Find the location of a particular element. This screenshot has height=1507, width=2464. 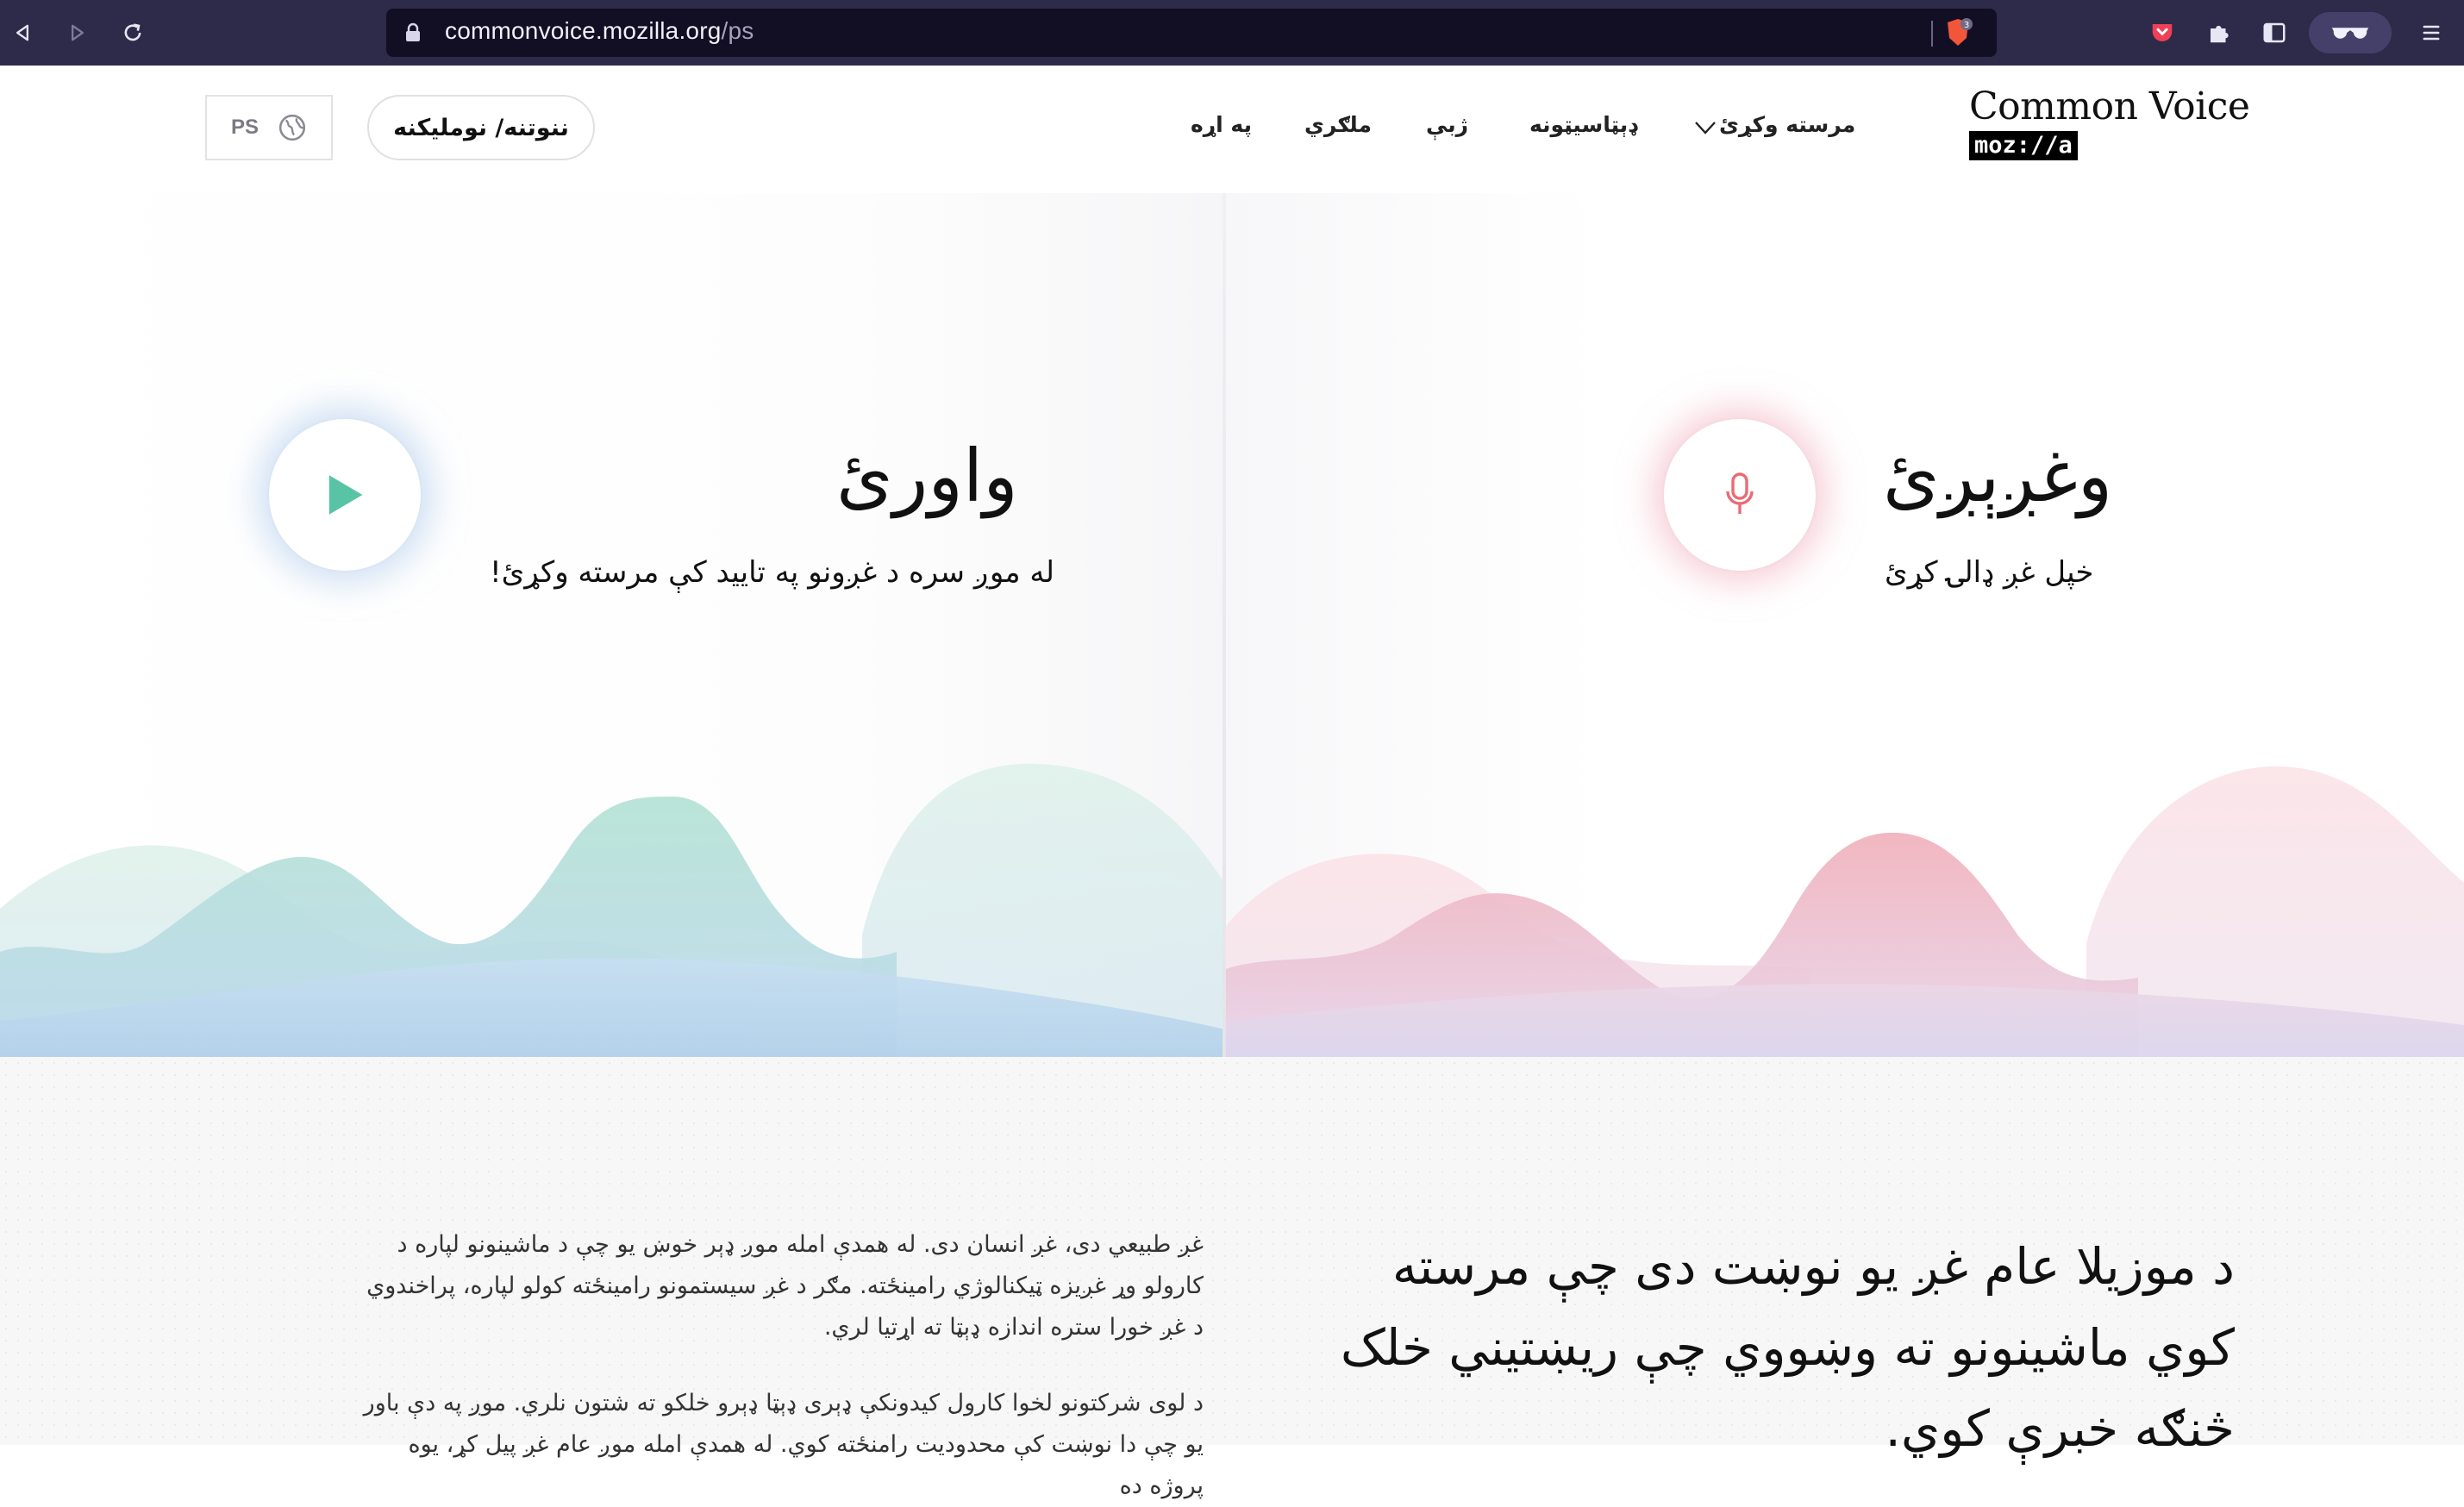

speak-mic-button is located at coordinates (1740, 495).